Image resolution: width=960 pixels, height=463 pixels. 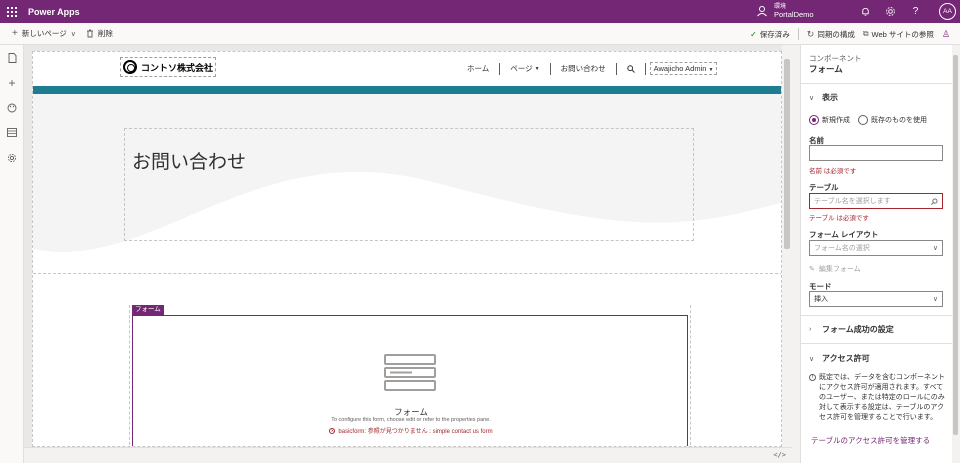 I want to click on help-icon: ?, so click(x=915, y=11).